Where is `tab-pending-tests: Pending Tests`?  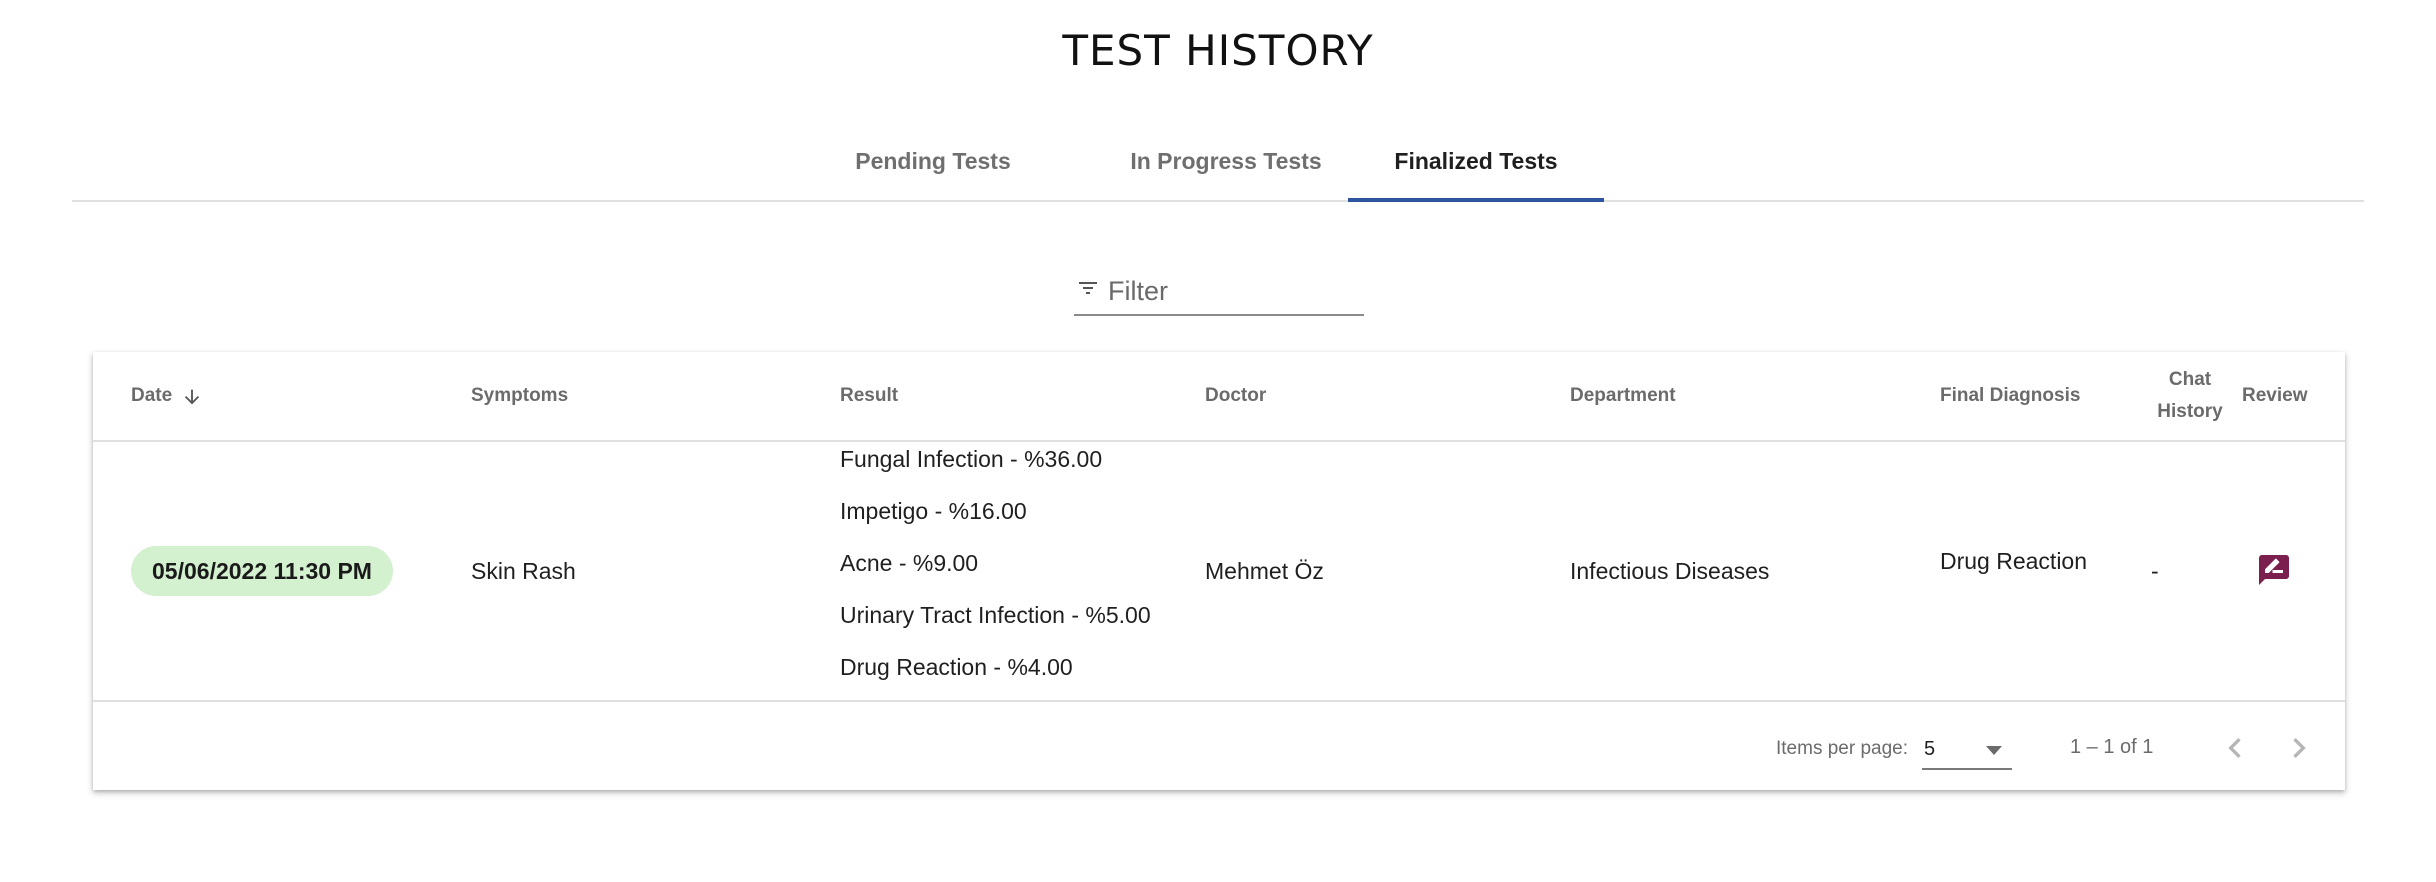 tab-pending-tests: Pending Tests is located at coordinates (933, 159).